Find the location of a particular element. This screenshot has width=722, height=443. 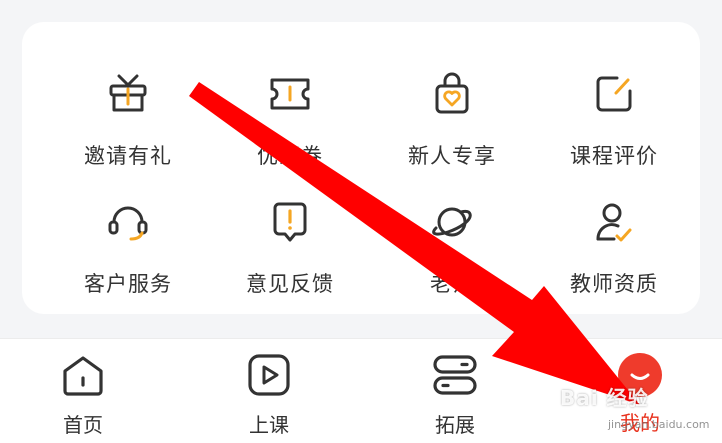

tab-home: 首页 is located at coordinates (83, 391).